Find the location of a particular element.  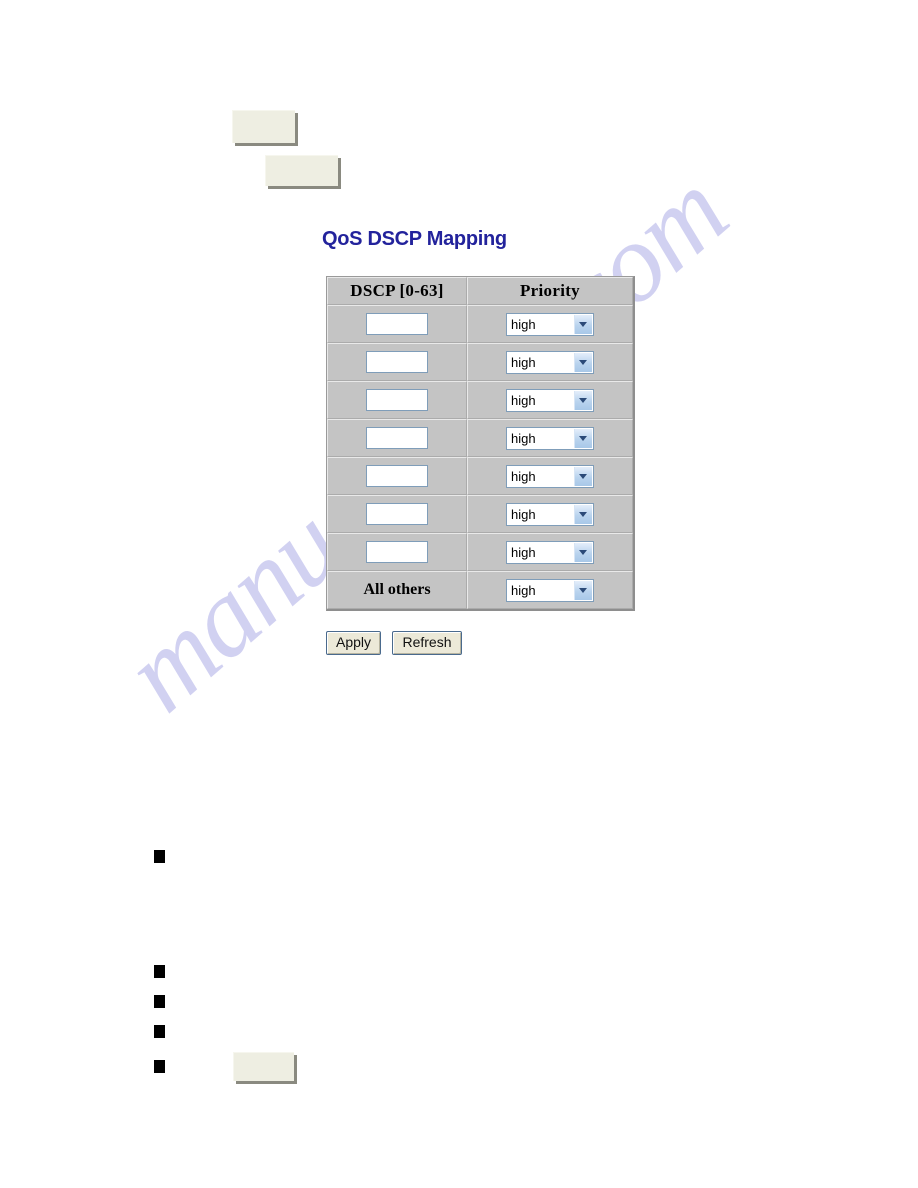

priority-select-value-4: high is located at coordinates (523, 438).